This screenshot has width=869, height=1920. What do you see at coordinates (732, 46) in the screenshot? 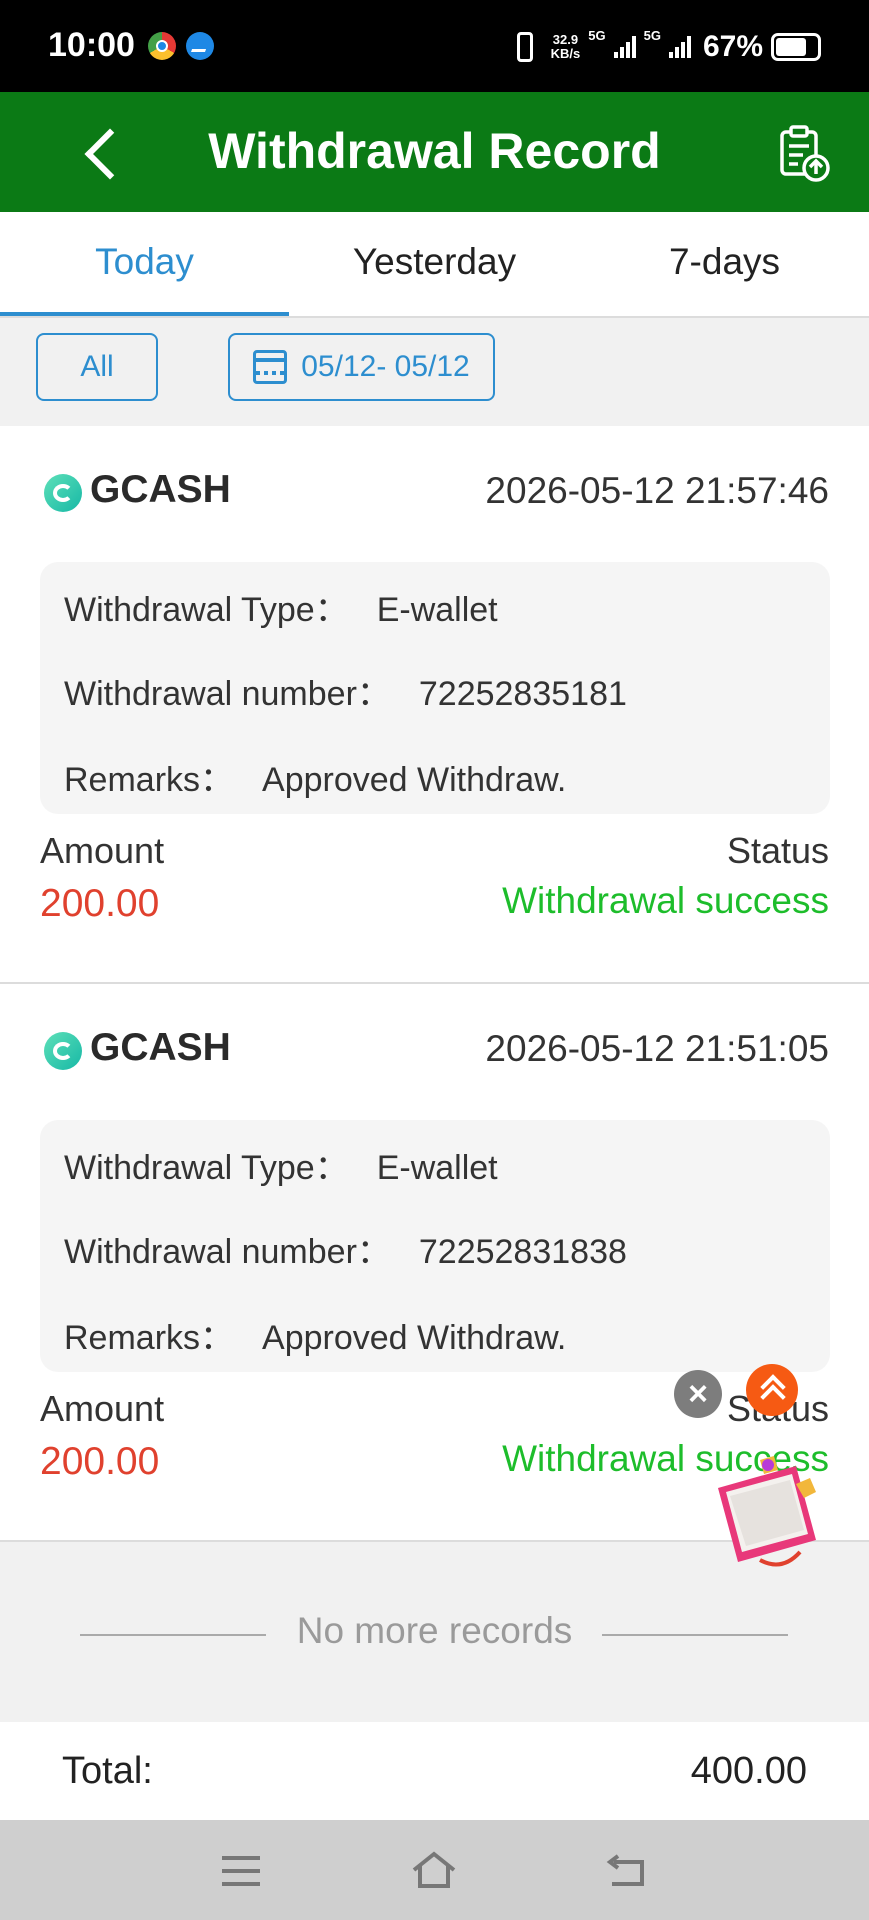
I see `battery-percent: 67%` at bounding box center [732, 46].